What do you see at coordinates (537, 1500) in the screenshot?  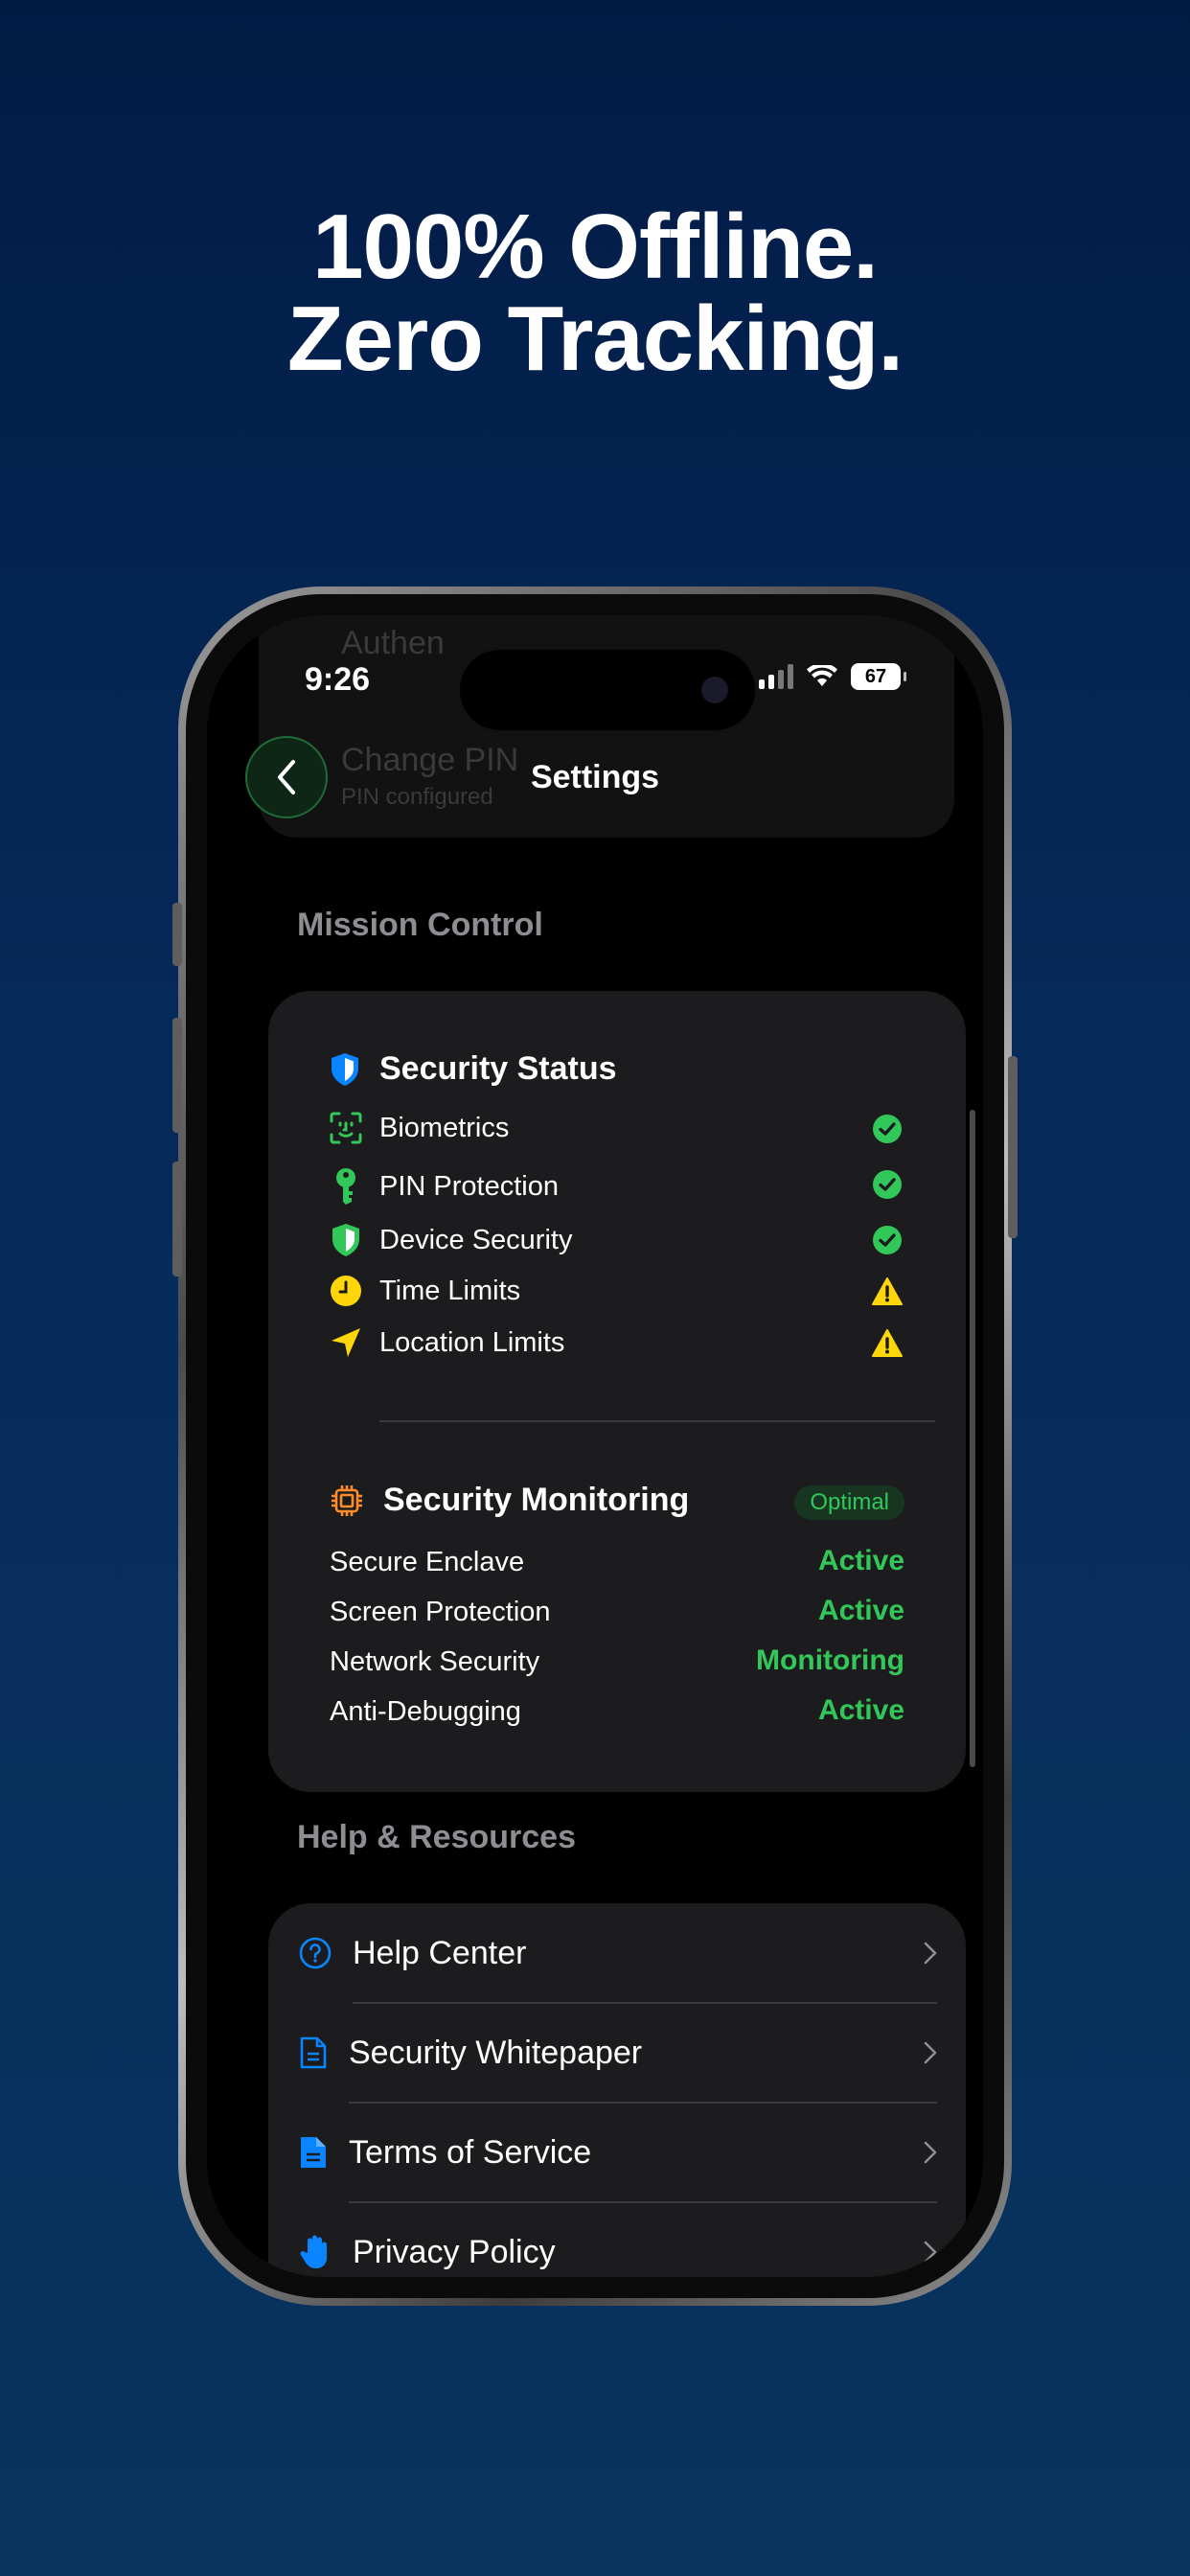 I see `security-monitoring-title: Security Monitoring` at bounding box center [537, 1500].